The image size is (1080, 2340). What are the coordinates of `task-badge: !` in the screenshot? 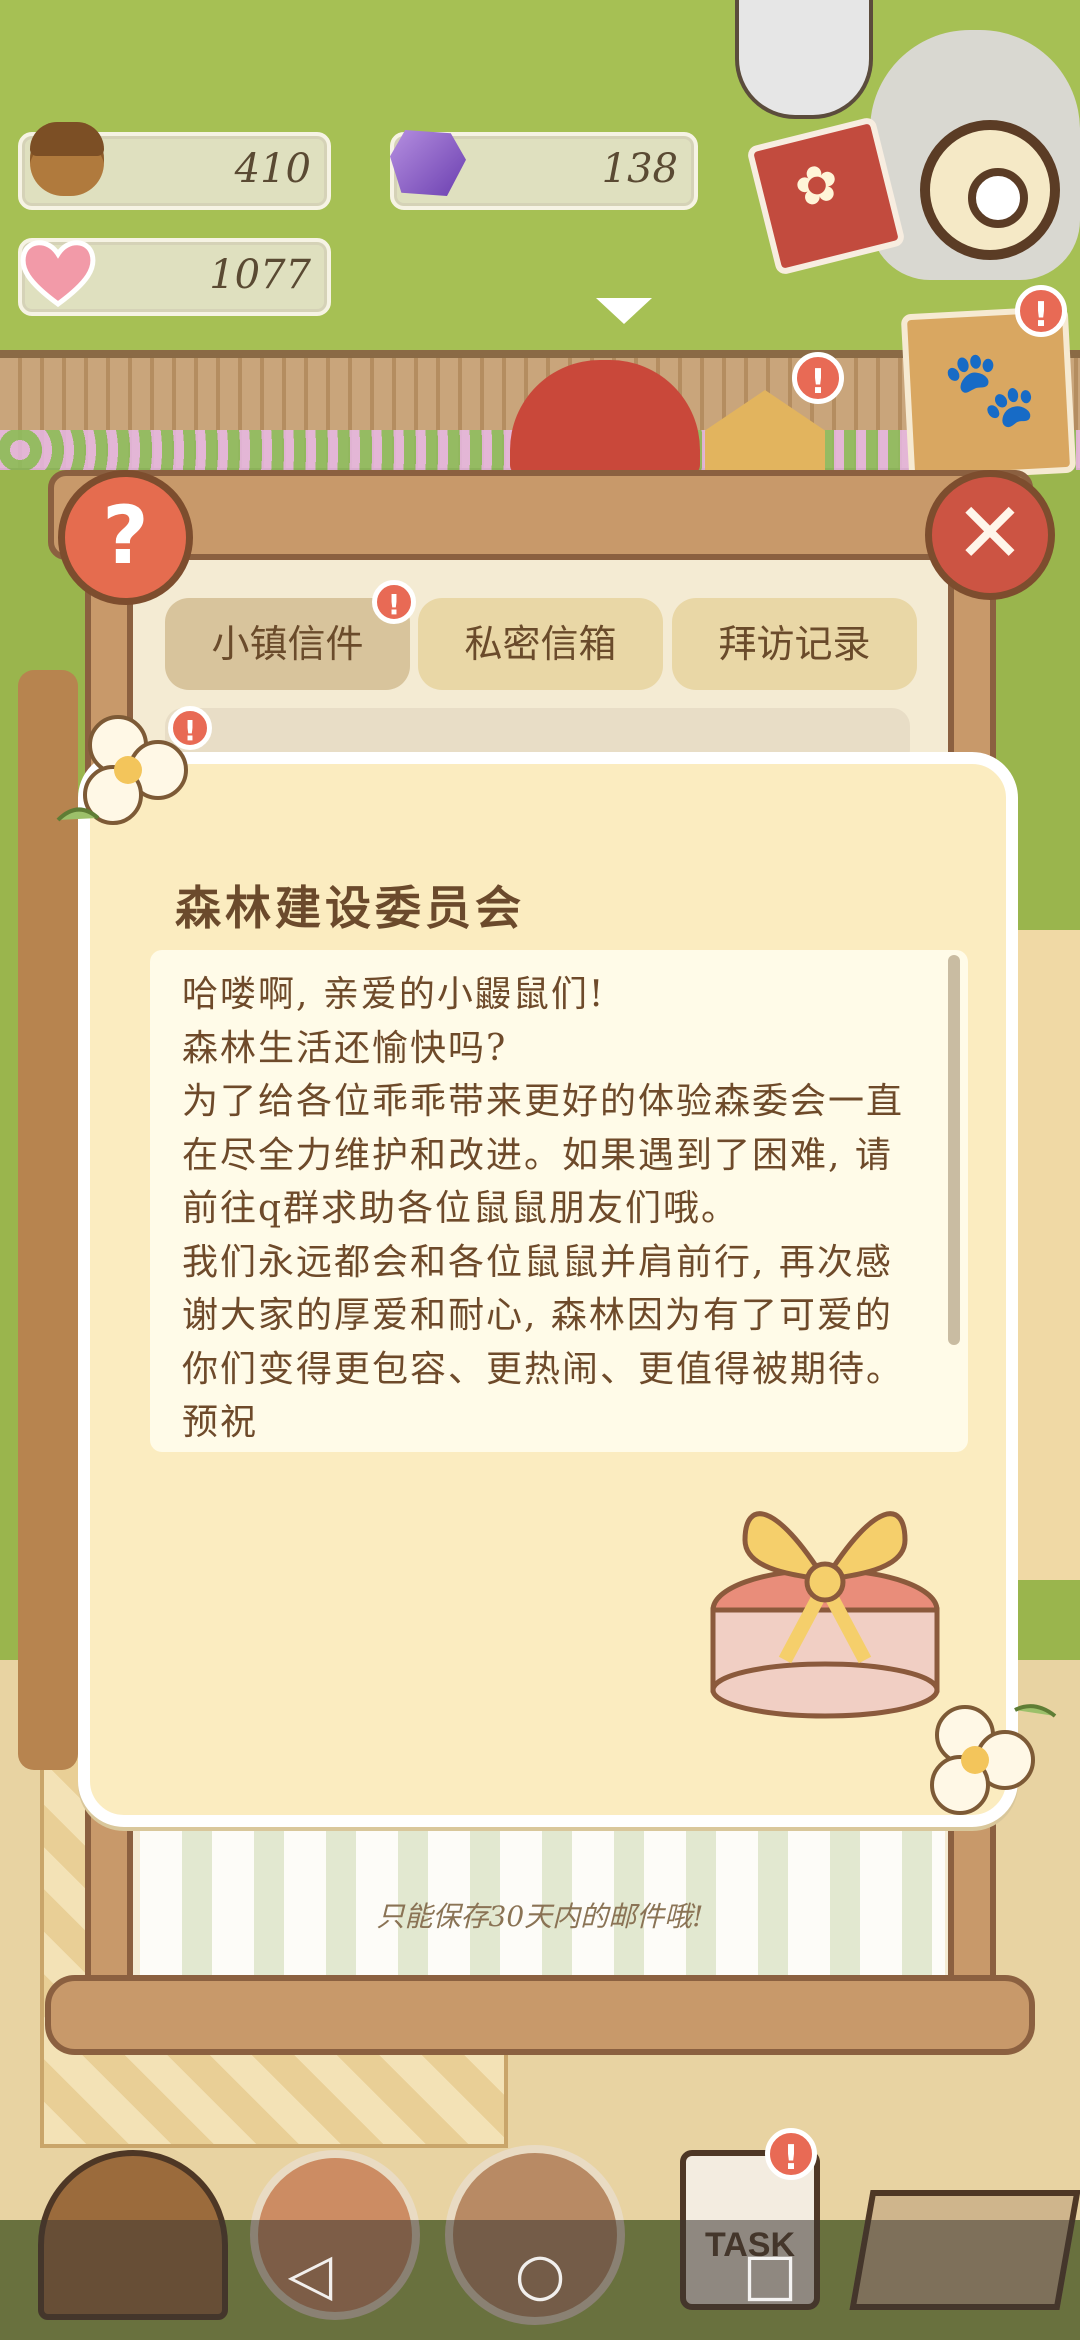 It's located at (791, 2154).